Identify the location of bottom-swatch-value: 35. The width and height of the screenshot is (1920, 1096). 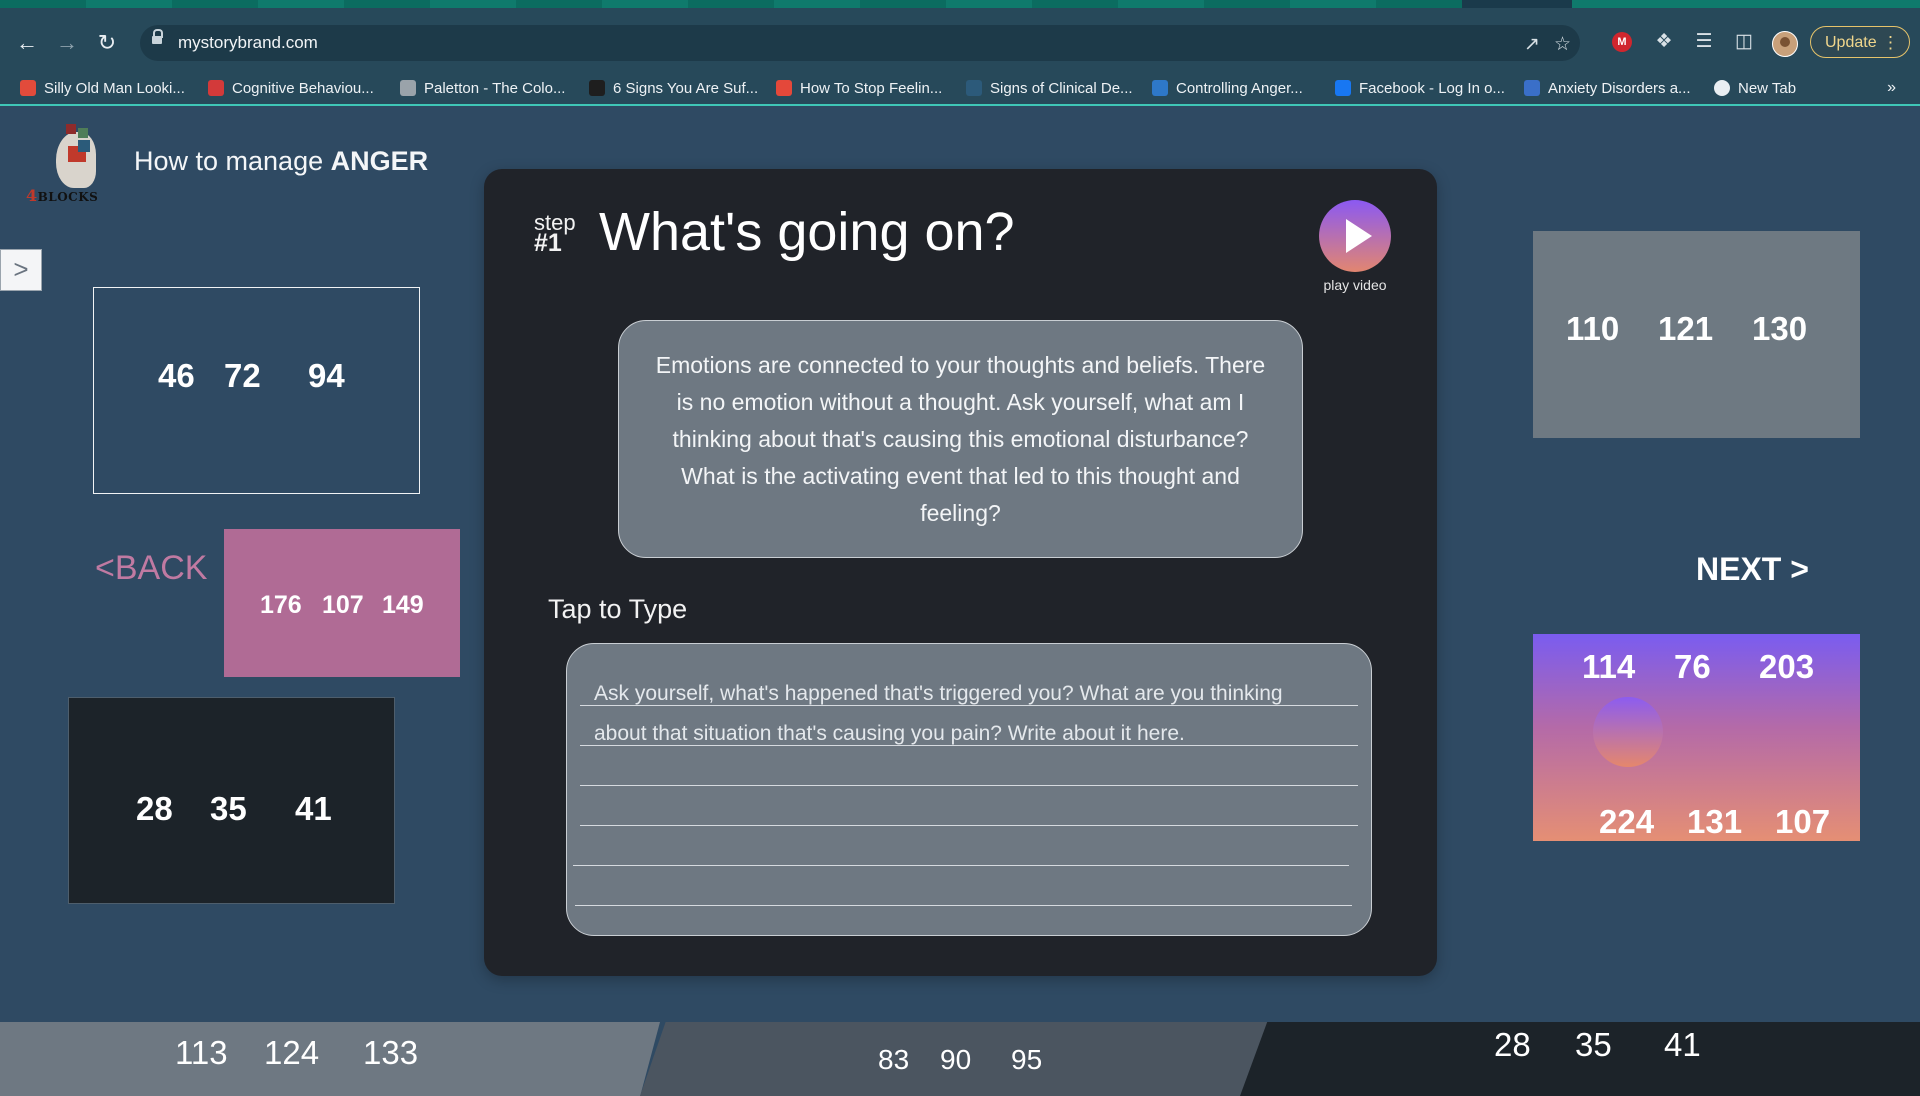
(1593, 1044).